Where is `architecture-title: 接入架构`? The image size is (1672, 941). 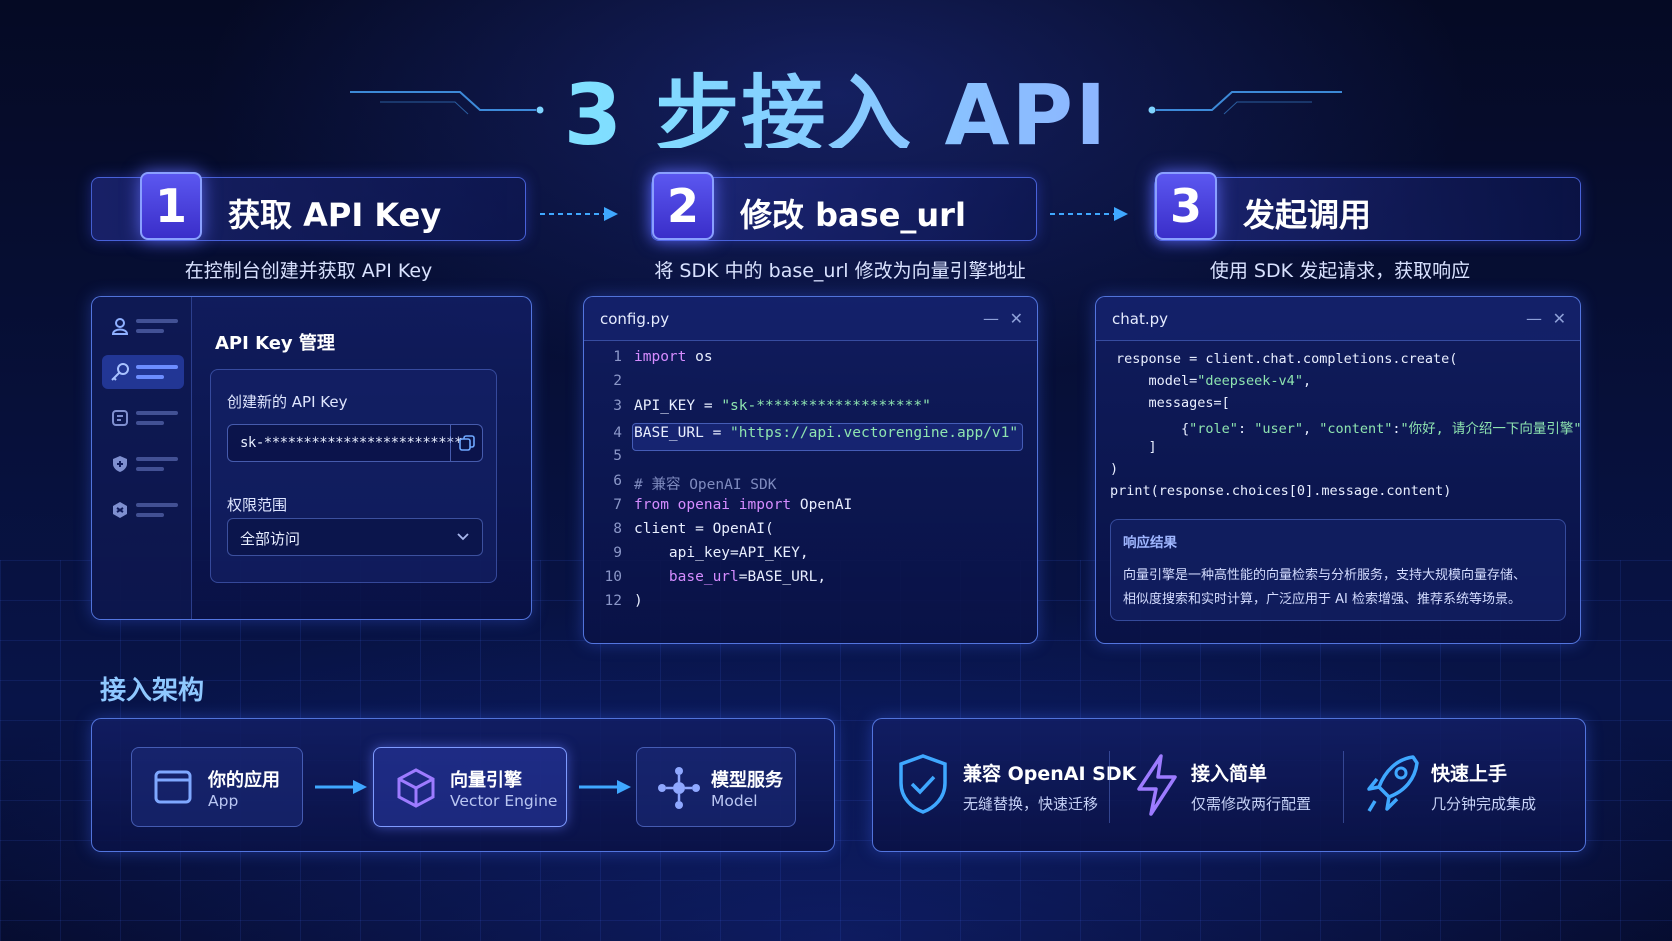
architecture-title: 接入架构 is located at coordinates (152, 691).